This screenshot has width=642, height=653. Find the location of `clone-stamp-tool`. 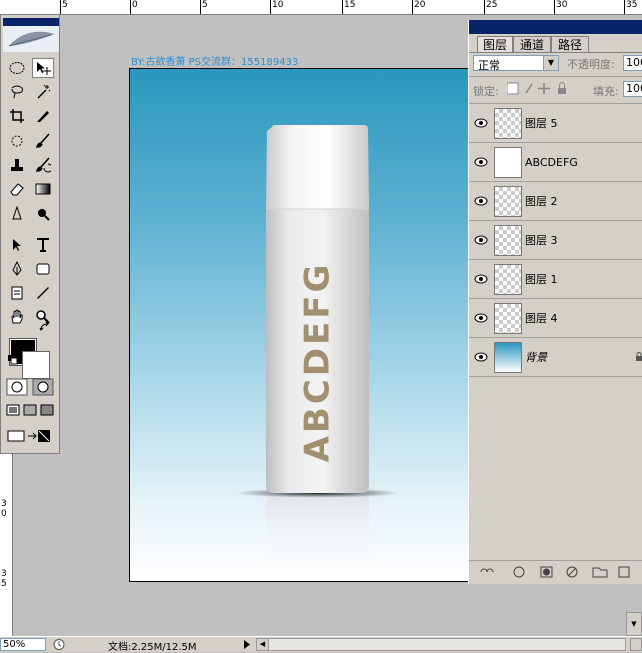

clone-stamp-tool is located at coordinates (17, 165).